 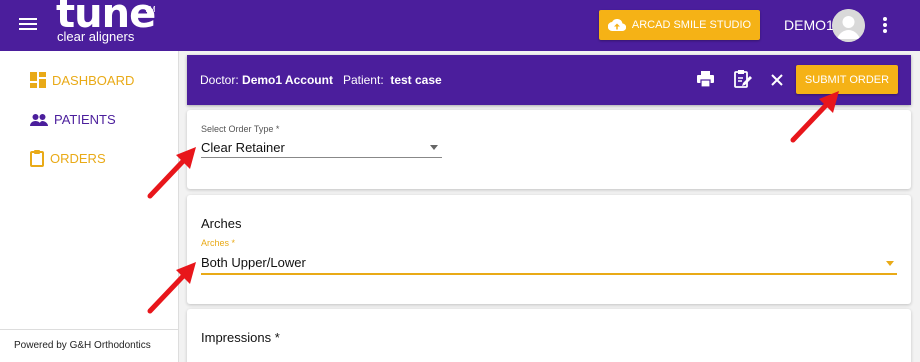 I want to click on sidebar-item-orders: ORDERS, so click(x=68, y=158).